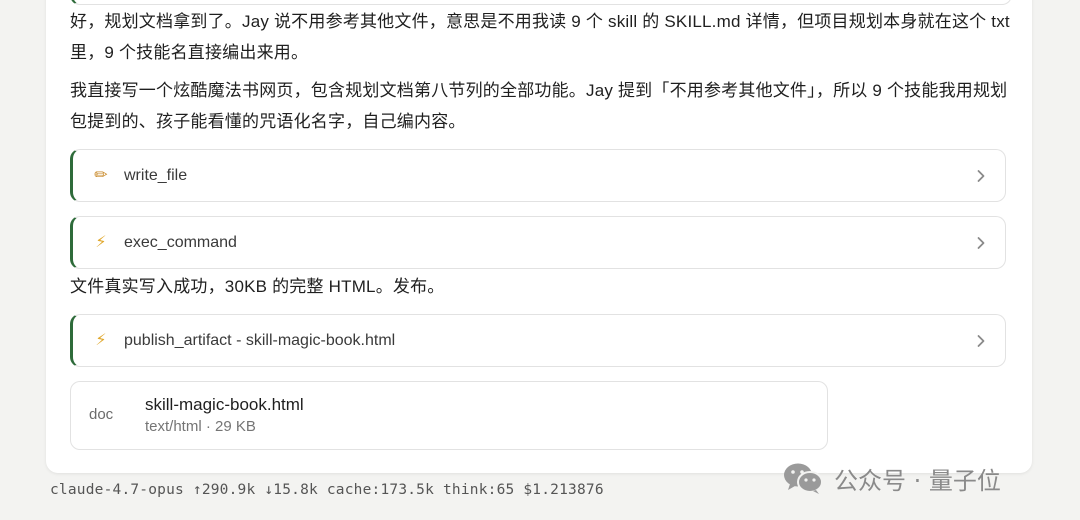 The height and width of the screenshot is (520, 1080). What do you see at coordinates (101, 414) in the screenshot?
I see `file-type-label: doc` at bounding box center [101, 414].